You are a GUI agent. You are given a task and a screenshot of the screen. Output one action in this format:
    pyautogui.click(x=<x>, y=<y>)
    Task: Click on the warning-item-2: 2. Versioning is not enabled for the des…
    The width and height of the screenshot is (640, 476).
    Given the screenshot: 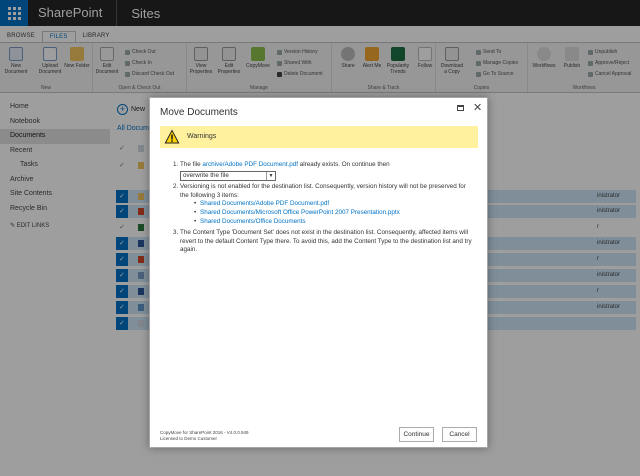 What is the action you would take?
    pyautogui.click(x=323, y=205)
    